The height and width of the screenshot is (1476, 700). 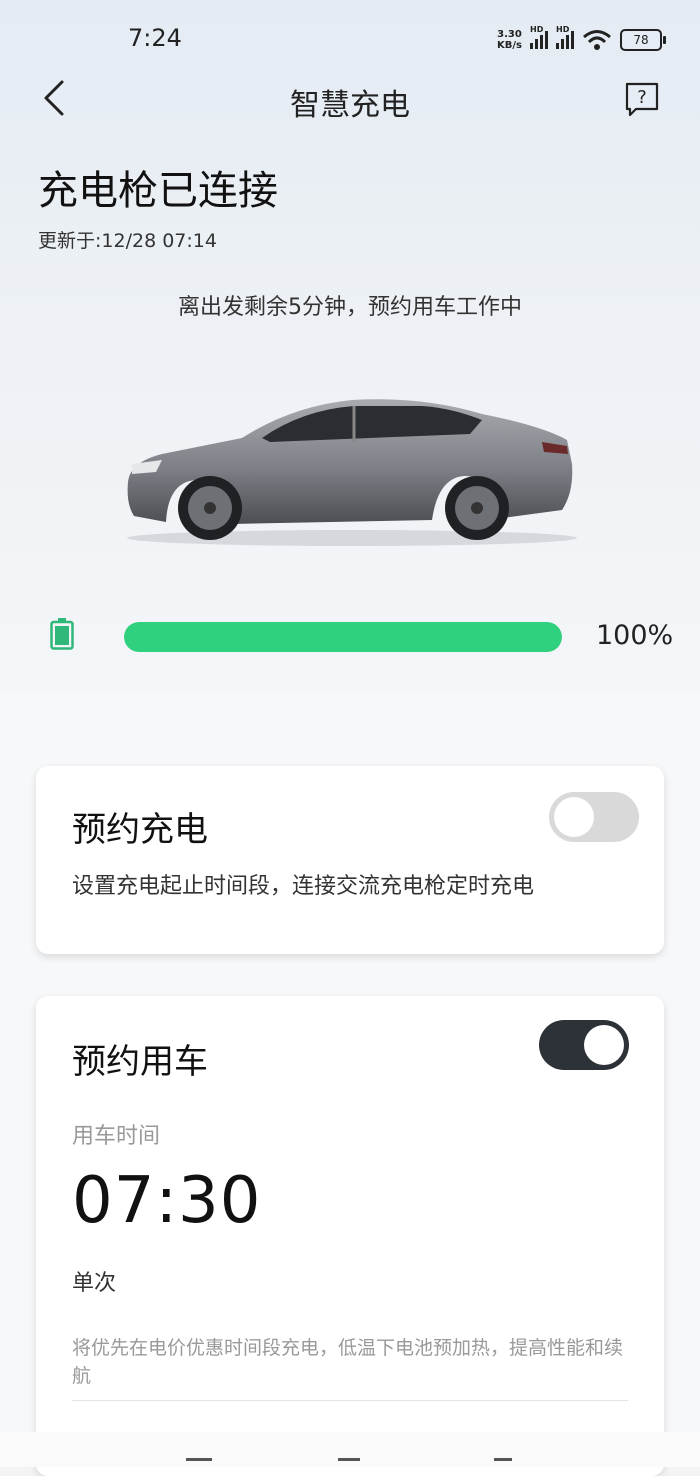 I want to click on reserve-charge-title: 预约充电, so click(x=140, y=830).